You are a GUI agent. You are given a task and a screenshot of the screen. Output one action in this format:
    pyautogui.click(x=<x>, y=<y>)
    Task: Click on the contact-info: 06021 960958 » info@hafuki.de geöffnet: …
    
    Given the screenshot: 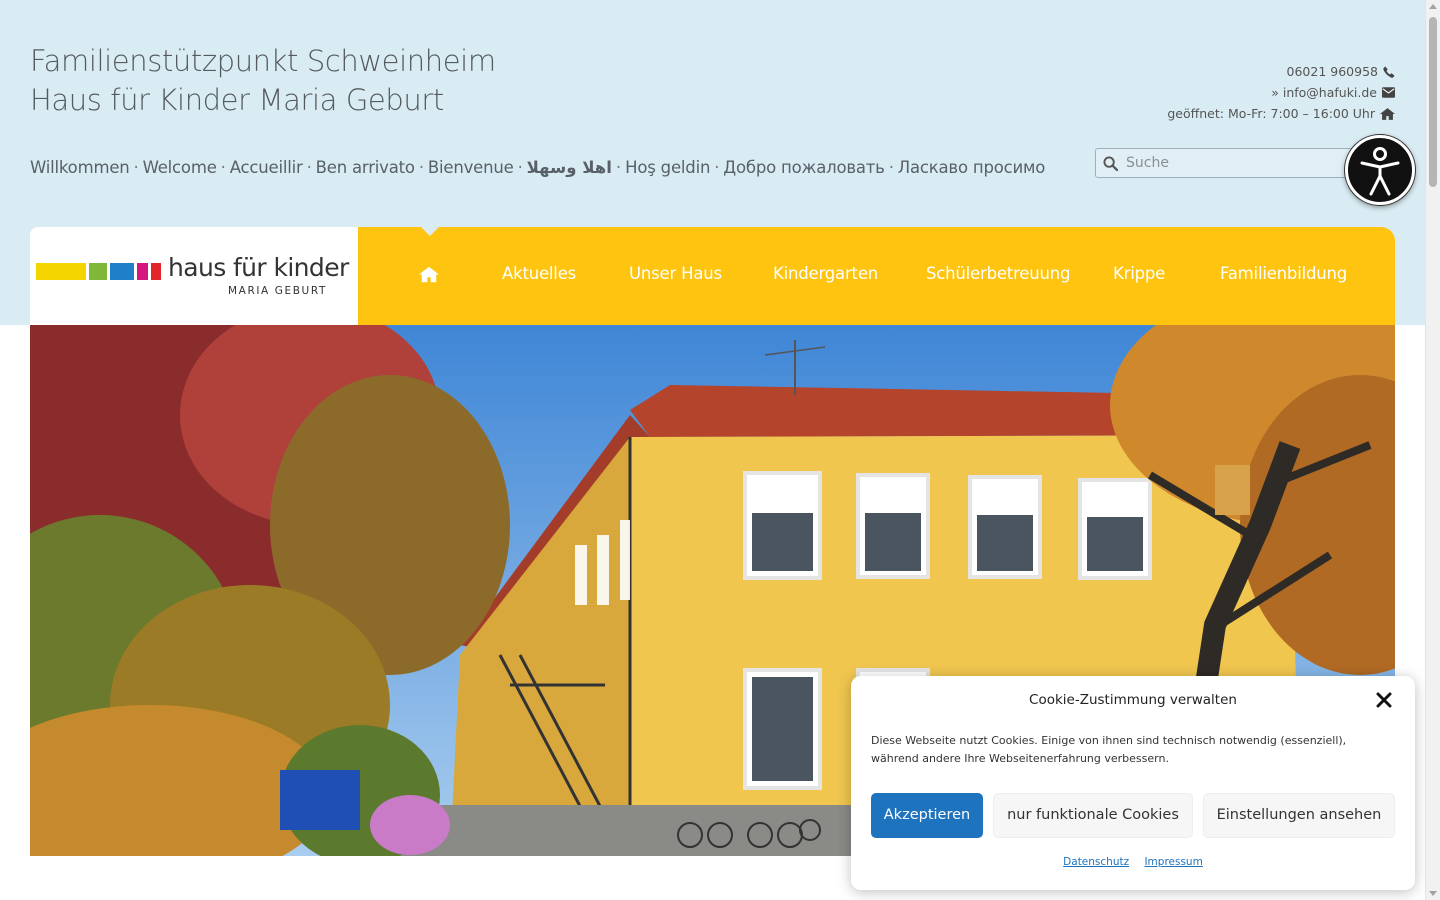 What is the action you would take?
    pyautogui.click(x=1281, y=92)
    